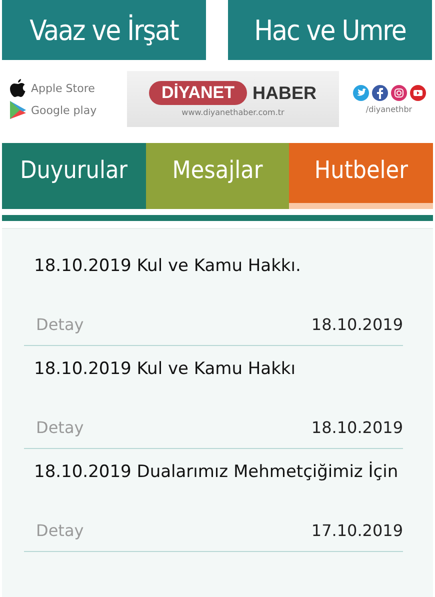 The height and width of the screenshot is (597, 435). Describe the element at coordinates (218, 176) in the screenshot. I see `tab: Mesajlar` at that location.